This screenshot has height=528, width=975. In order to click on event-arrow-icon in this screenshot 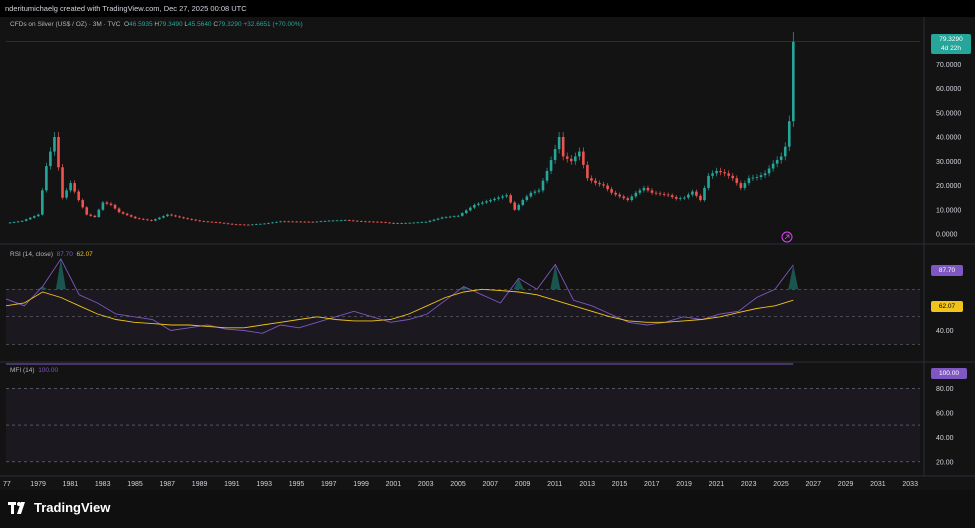, I will do `click(787, 237)`.